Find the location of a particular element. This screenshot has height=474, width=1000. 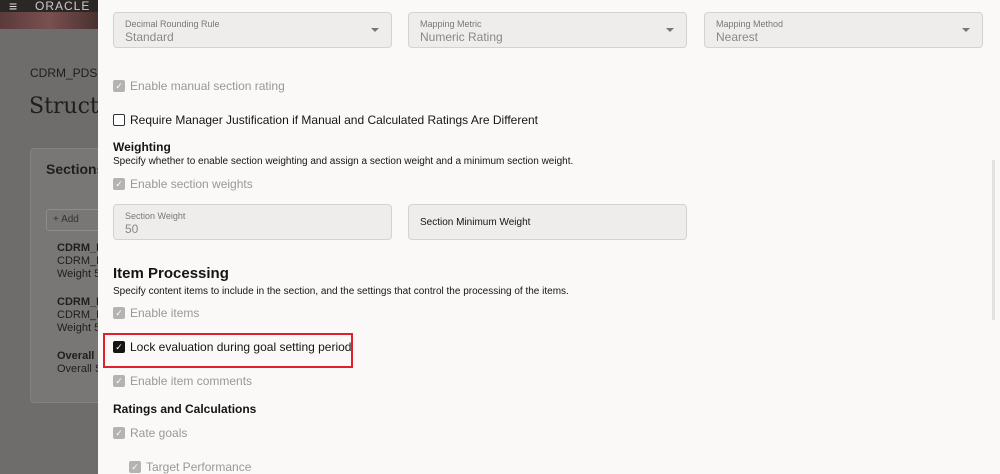

field-value: Nearest is located at coordinates (737, 37).